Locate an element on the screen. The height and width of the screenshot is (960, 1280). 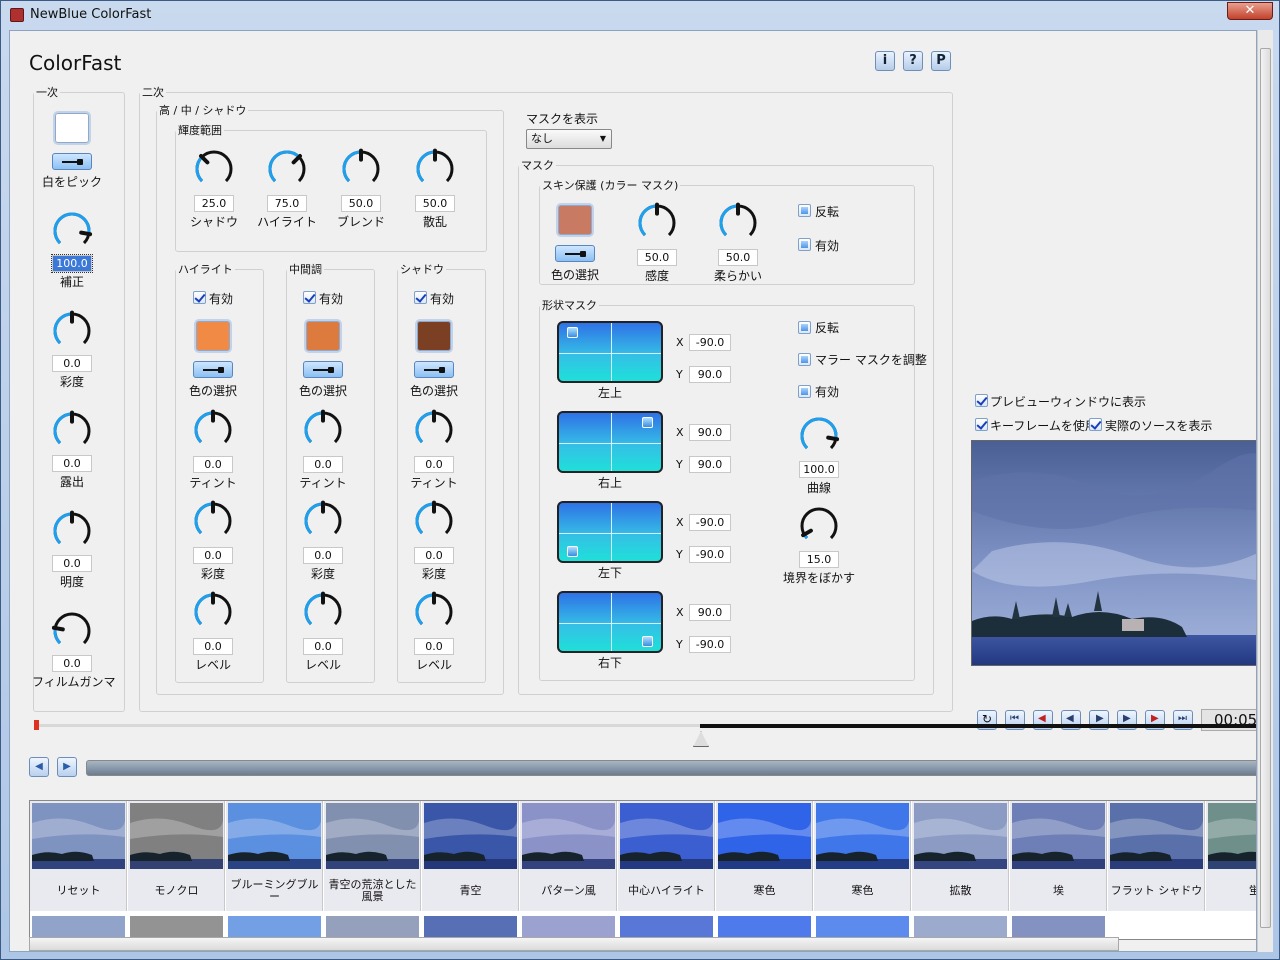
curve-input: 100.0 is located at coordinates (819, 469).